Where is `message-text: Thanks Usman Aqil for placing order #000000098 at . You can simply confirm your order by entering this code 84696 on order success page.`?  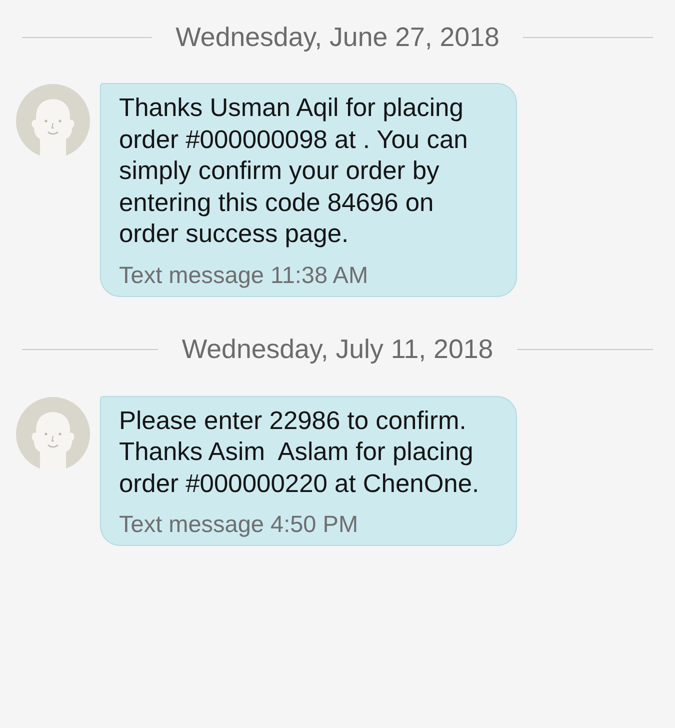
message-text: Thanks Usman Aqil for placing order #000000098 at . You can simply confirm your order by entering this code 84696 on order success page. is located at coordinates (294, 171).